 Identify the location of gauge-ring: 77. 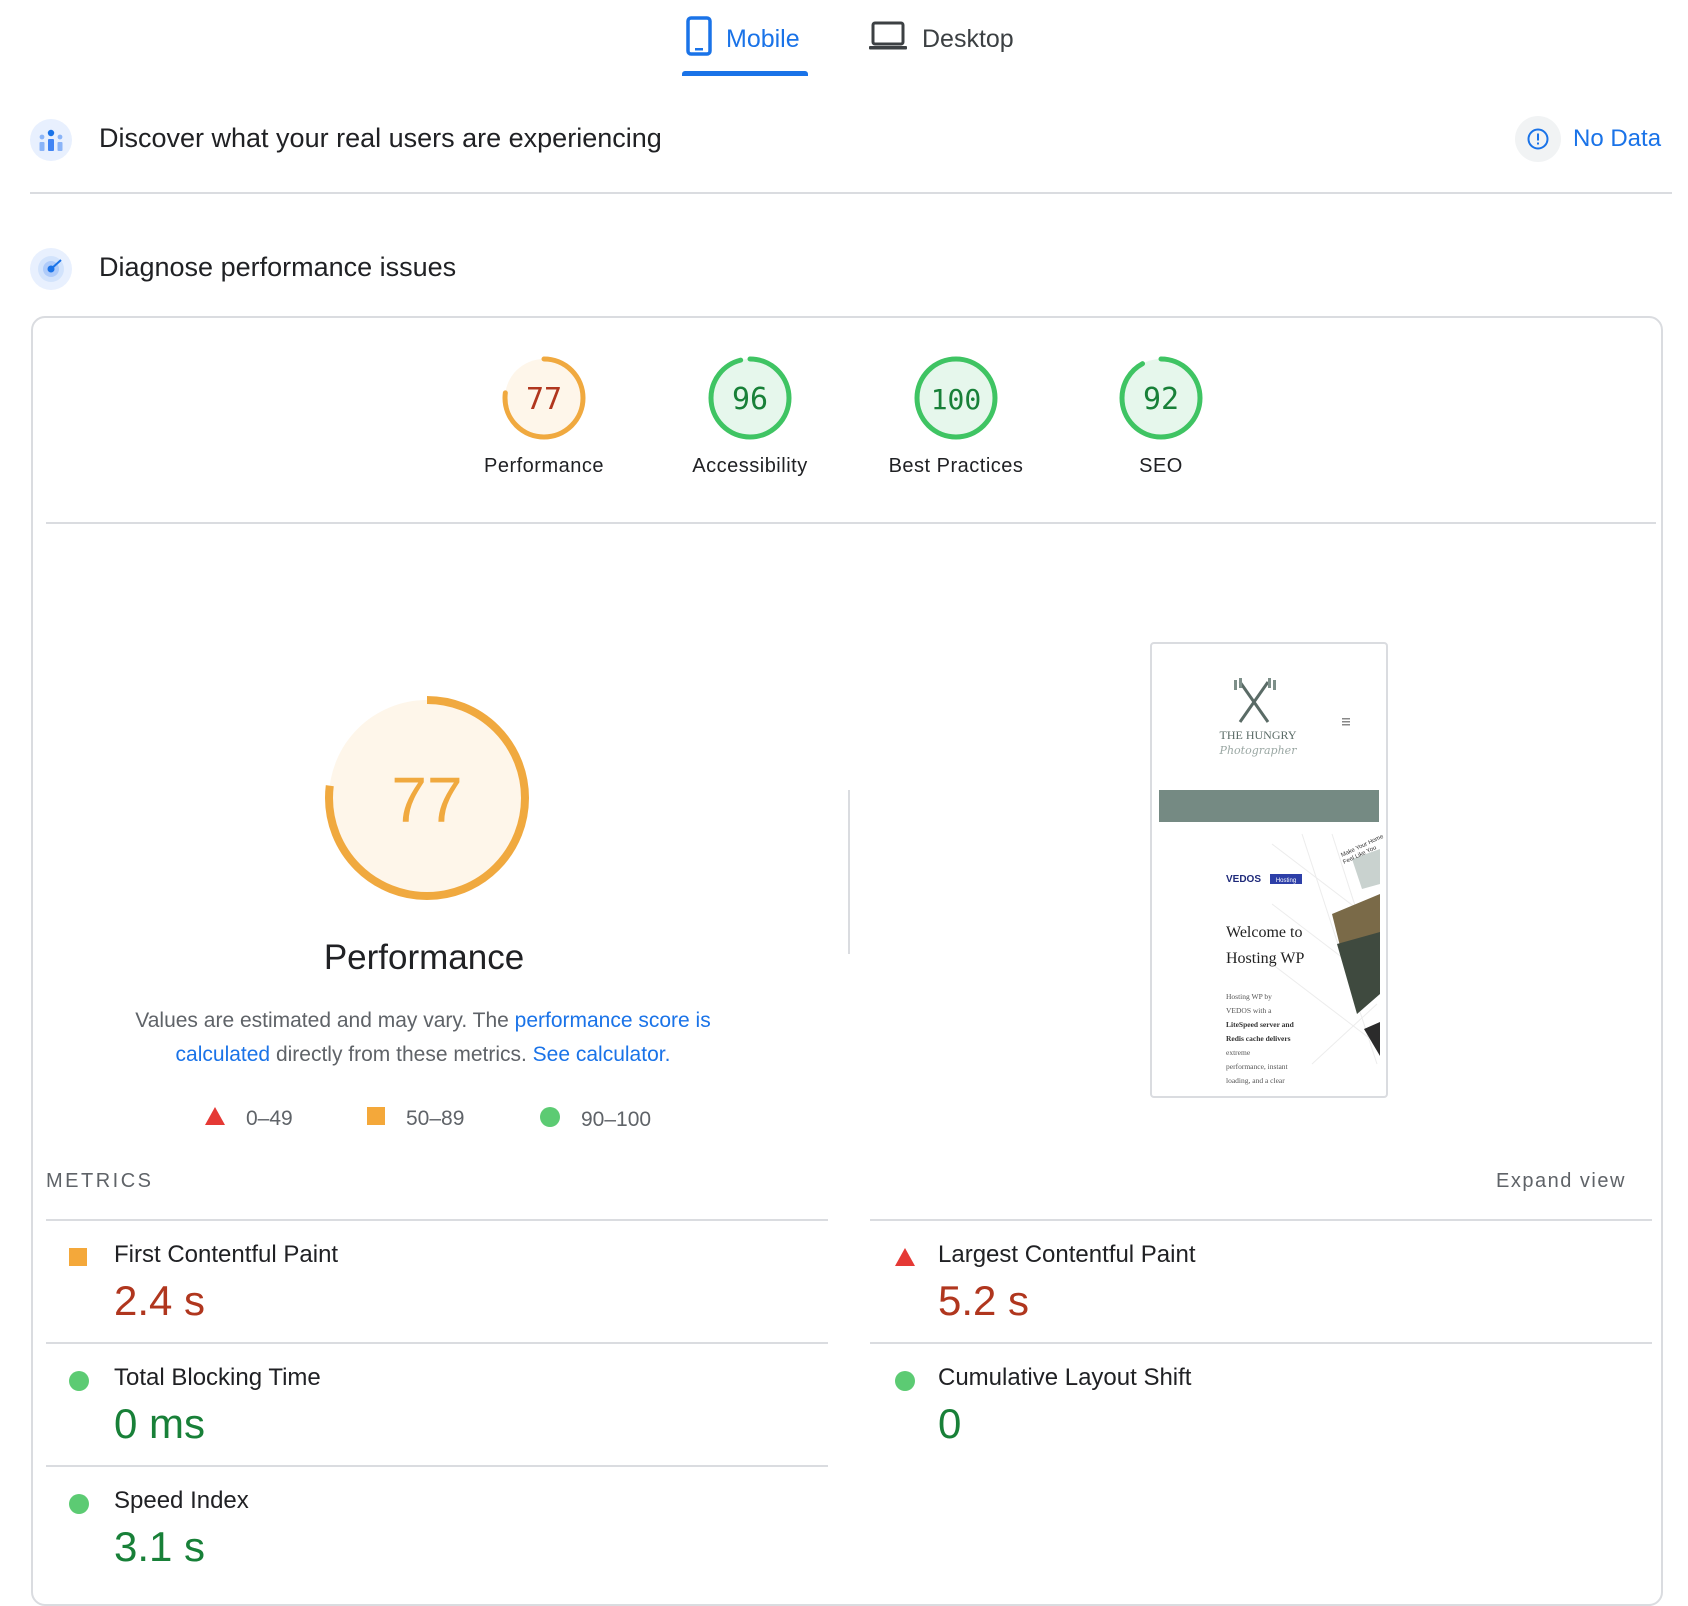
(544, 398).